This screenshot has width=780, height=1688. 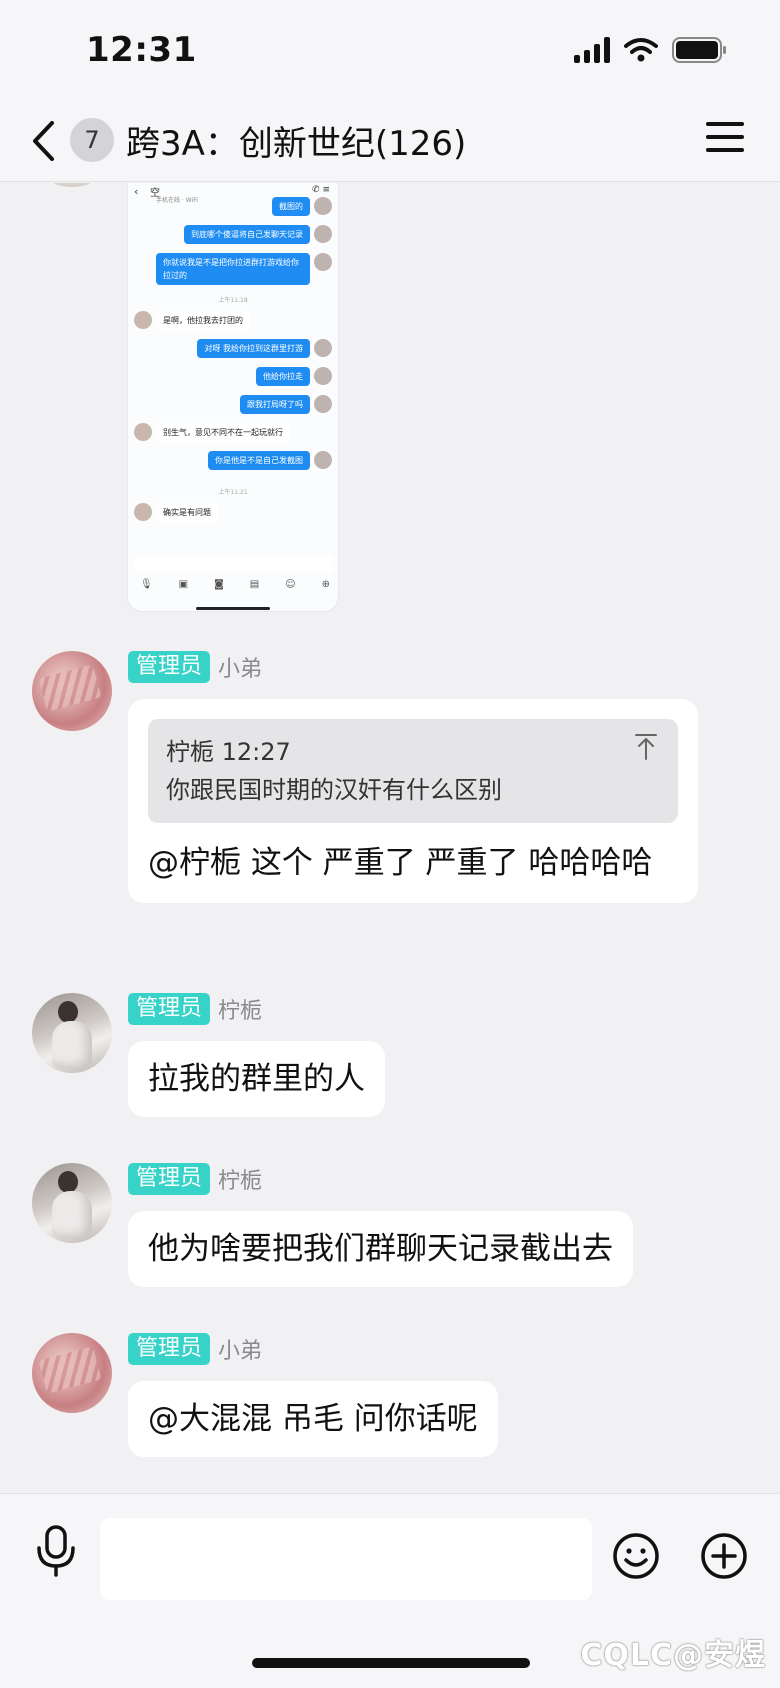 I want to click on list-item: 你是他是不是自己发截图, so click(x=270, y=460).